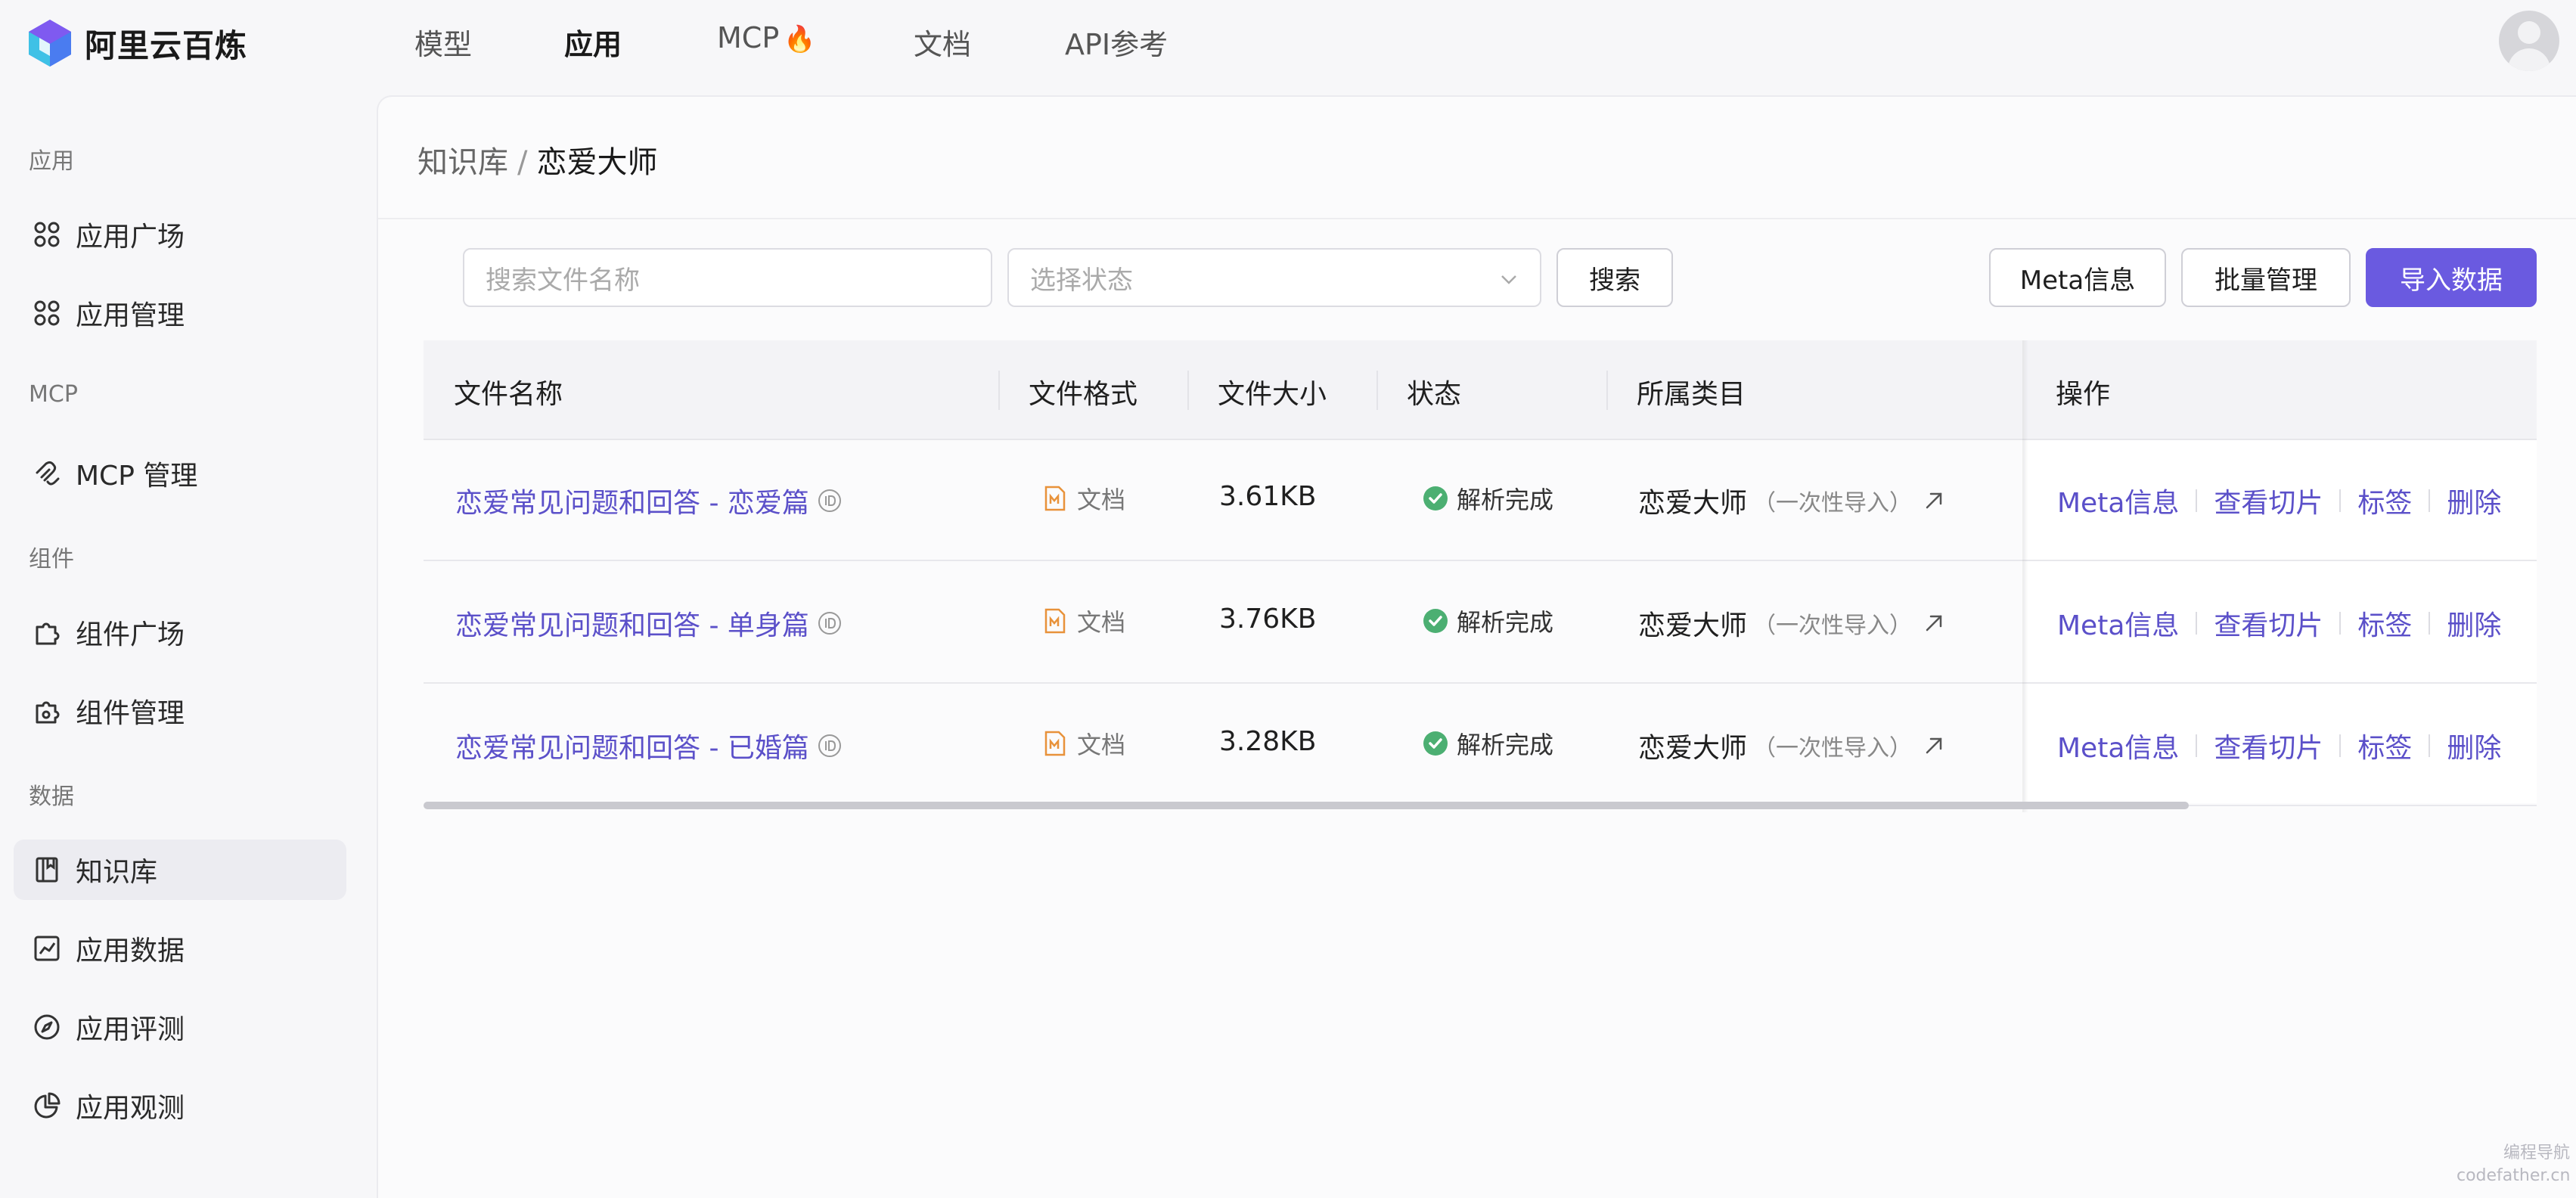 The image size is (2576, 1198). I want to click on search-button: 搜索, so click(1614, 277).